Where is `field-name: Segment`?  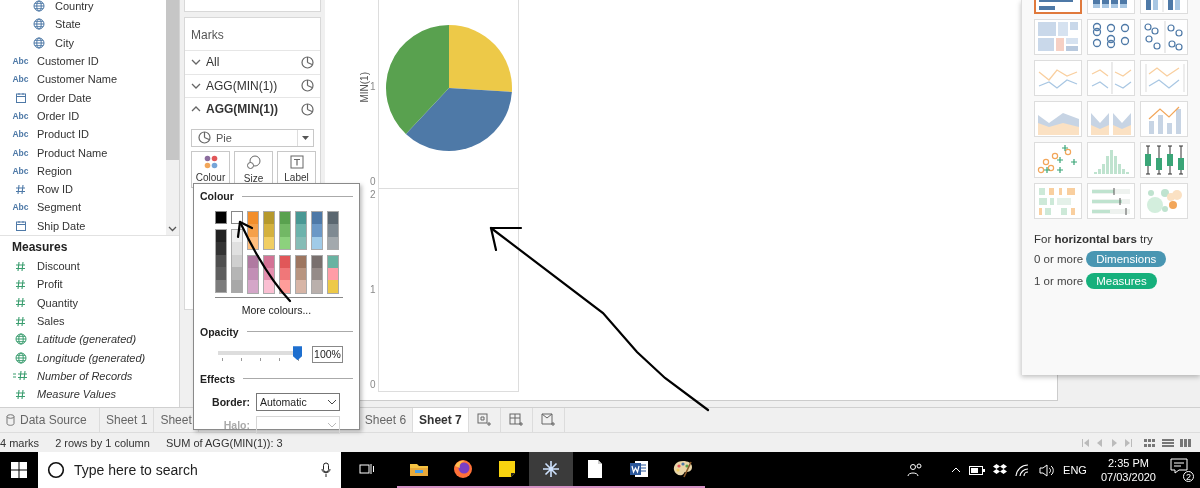
field-name: Segment is located at coordinates (59, 207).